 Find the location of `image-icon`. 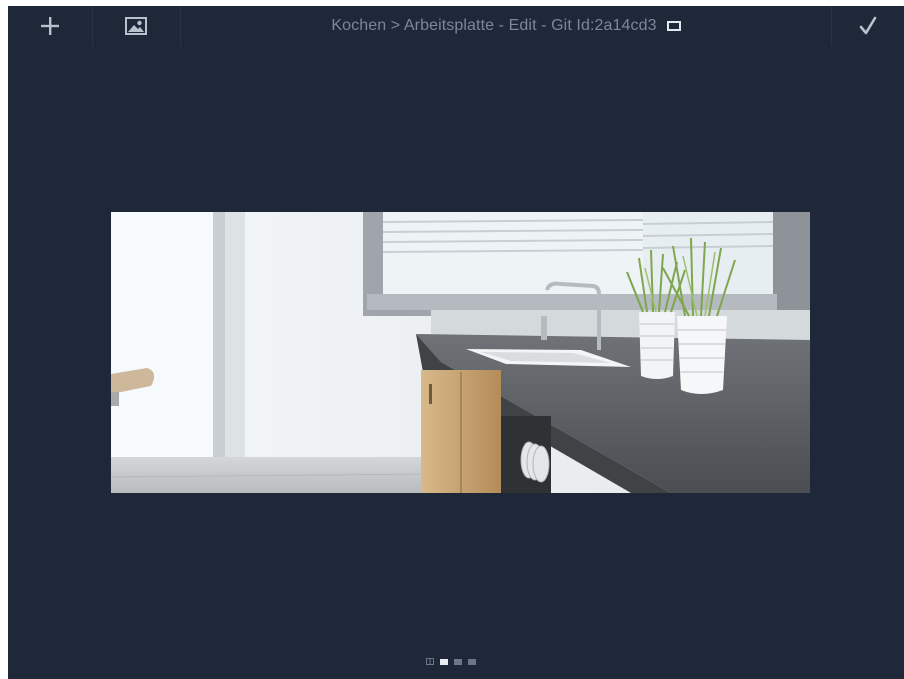

image-icon is located at coordinates (136, 26).